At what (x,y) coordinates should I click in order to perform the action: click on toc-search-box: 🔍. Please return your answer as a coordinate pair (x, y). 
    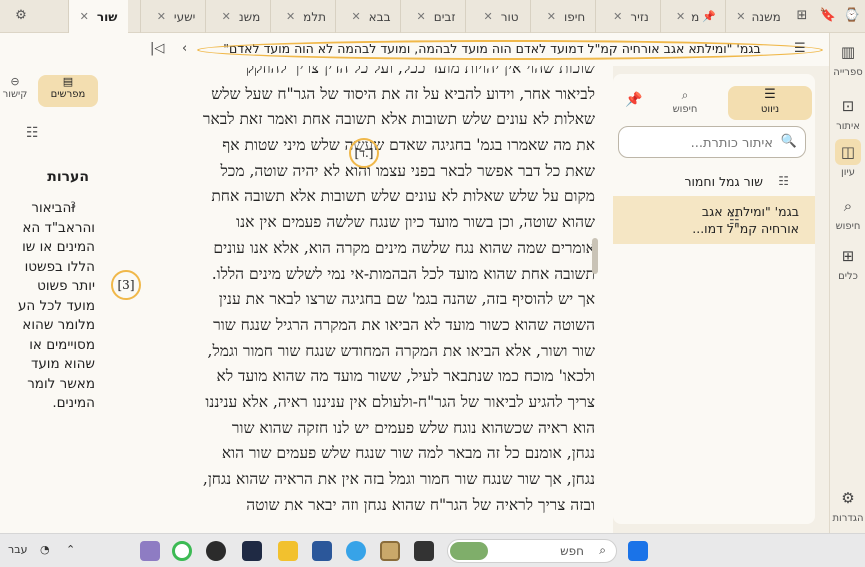
    Looking at the image, I should click on (712, 142).